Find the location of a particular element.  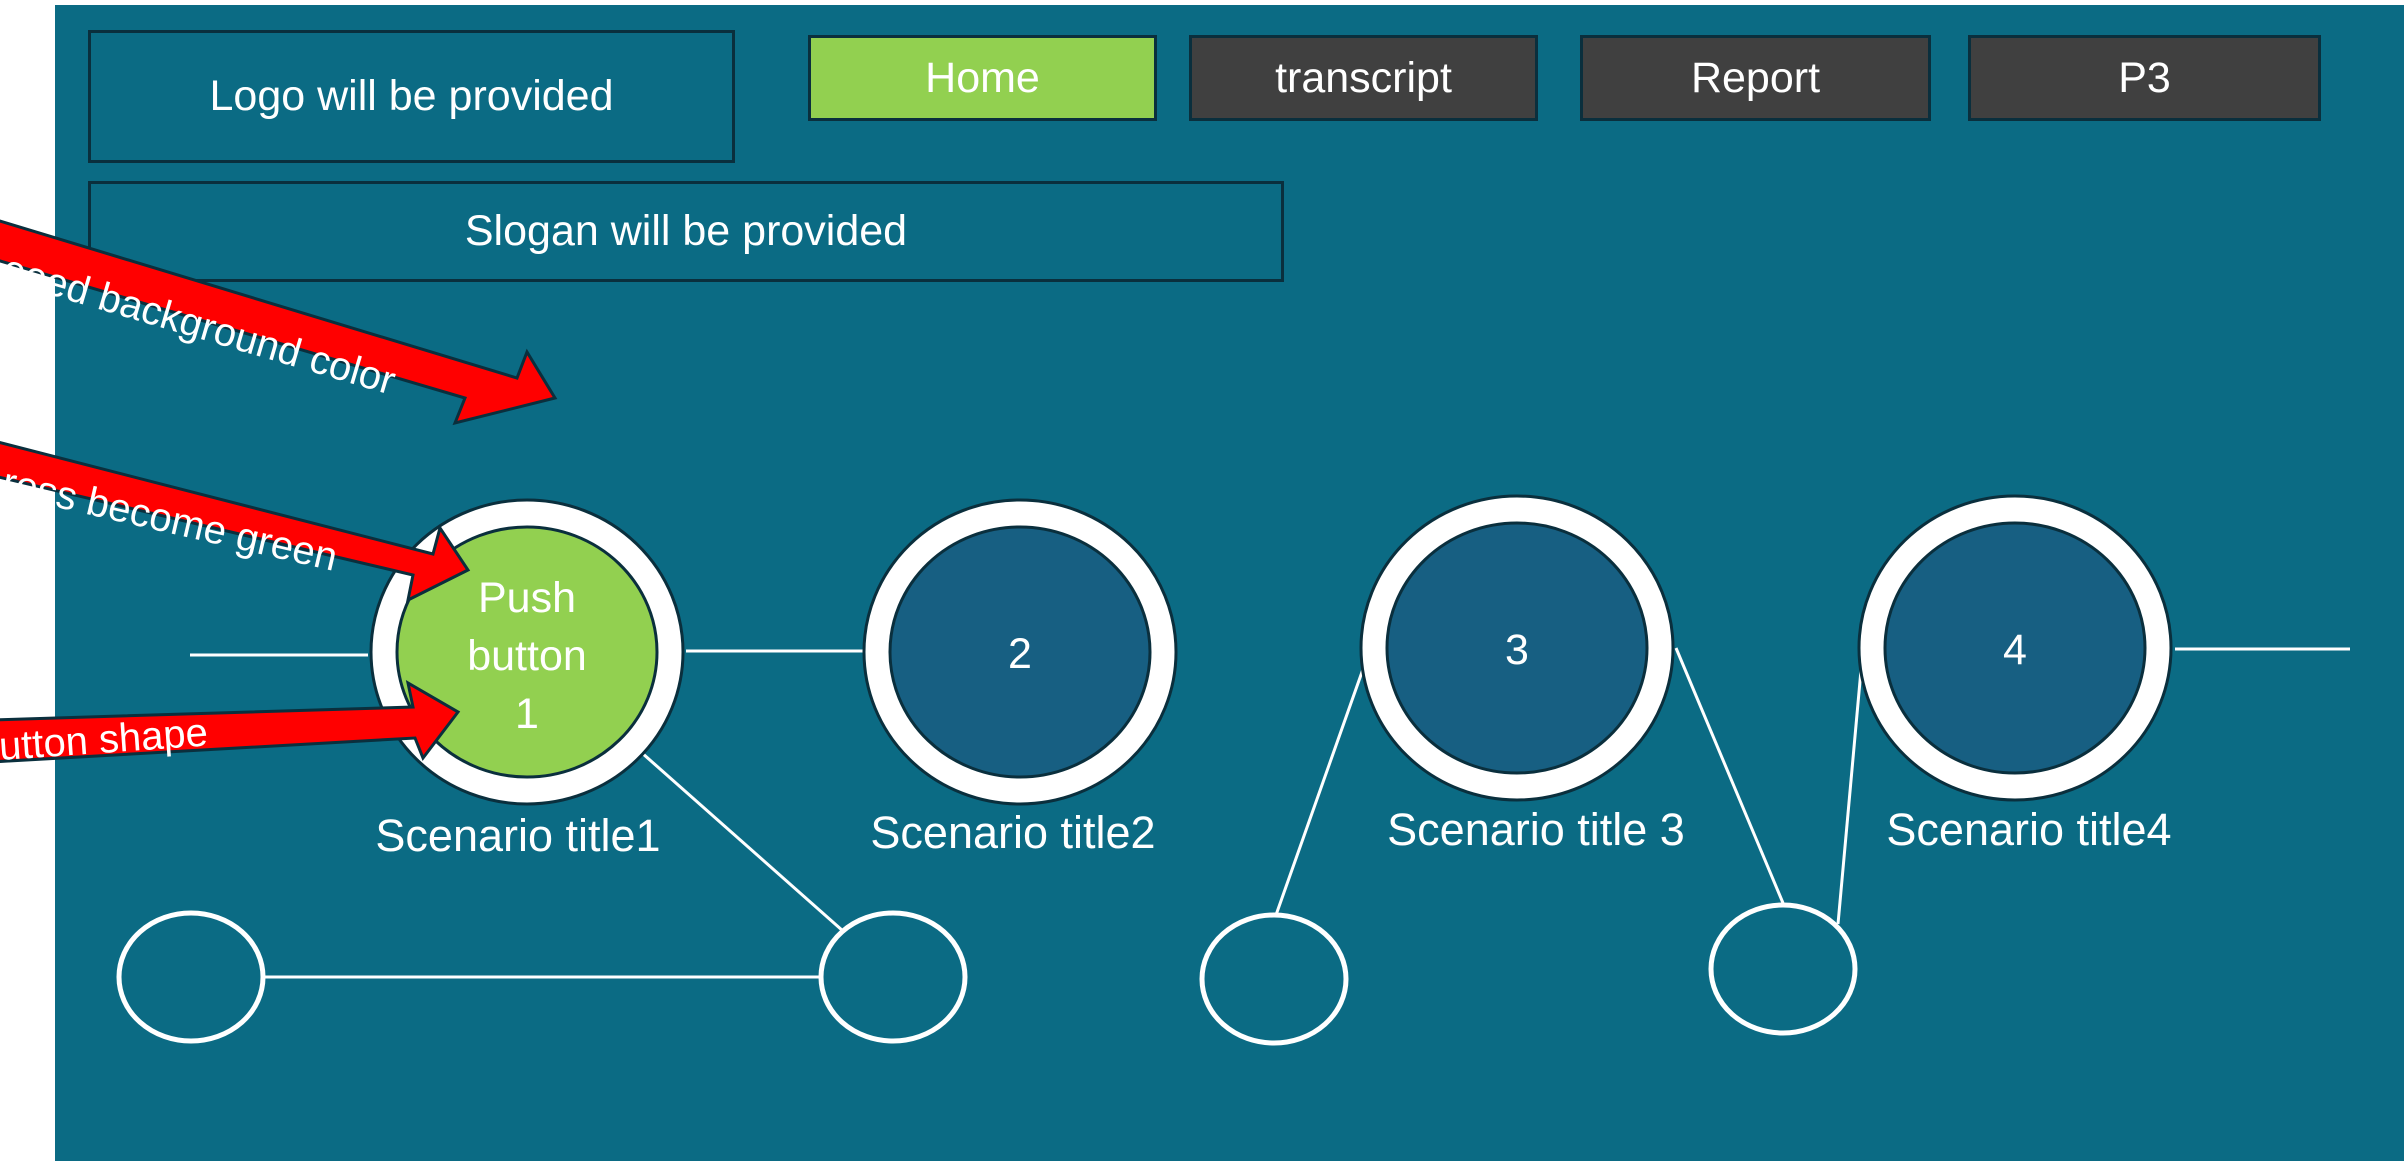

scenario-1-button-label: button is located at coordinates (527, 656).